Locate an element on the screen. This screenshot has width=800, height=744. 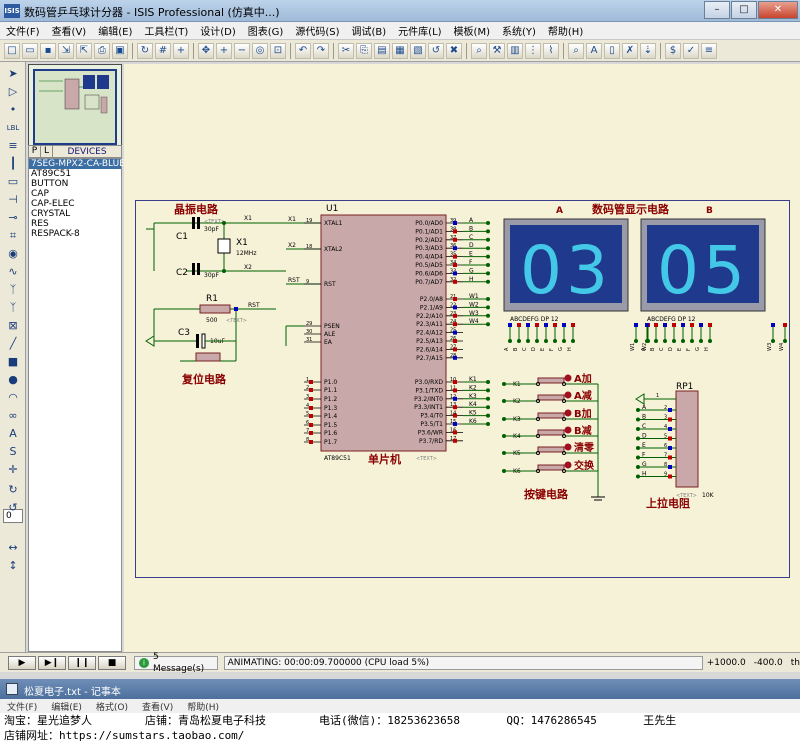
export-icon: ⇱ is located at coordinates (84, 50).